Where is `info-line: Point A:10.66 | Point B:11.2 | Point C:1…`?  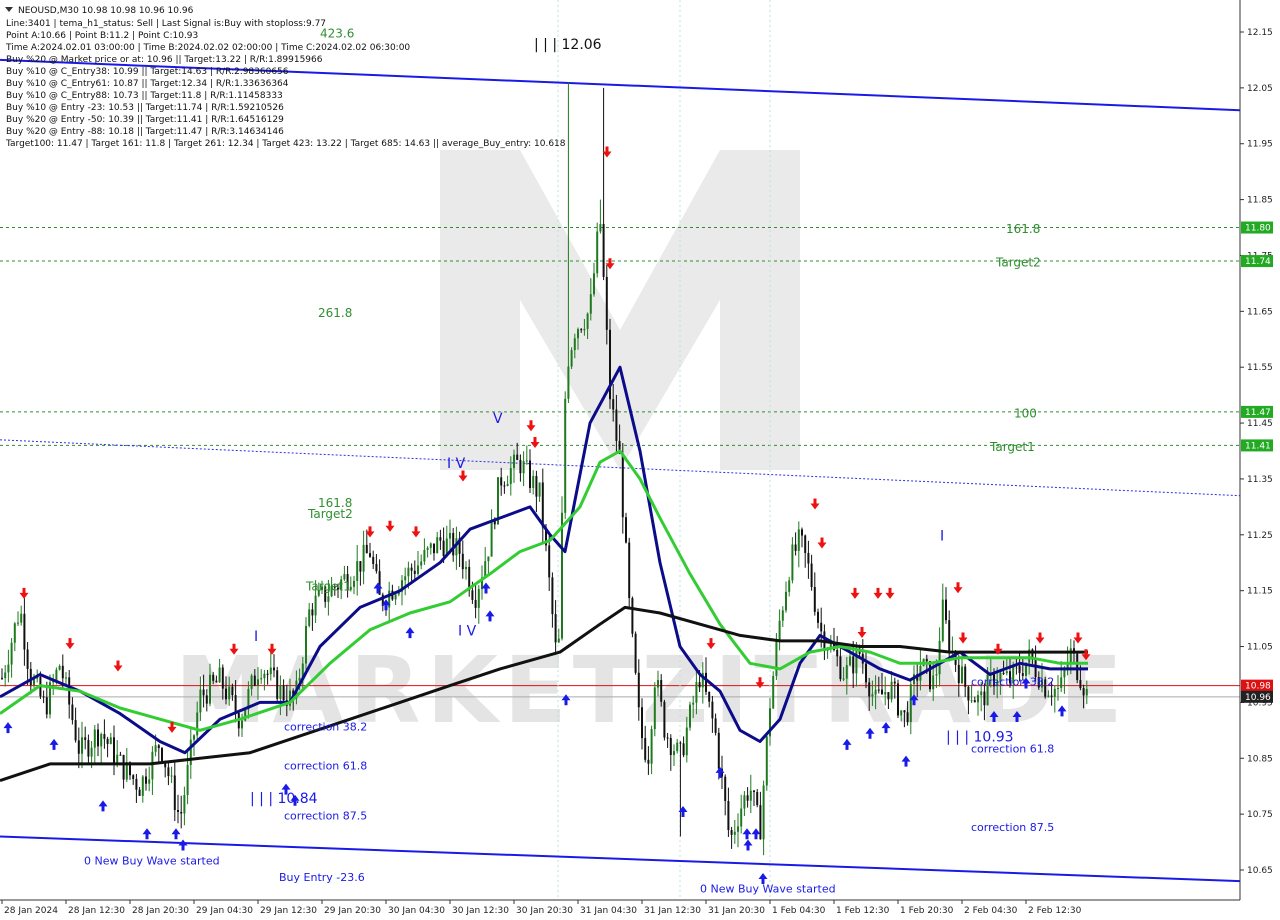 info-line: Point A:10.66 | Point B:11.2 | Point C:1… is located at coordinates (102, 36).